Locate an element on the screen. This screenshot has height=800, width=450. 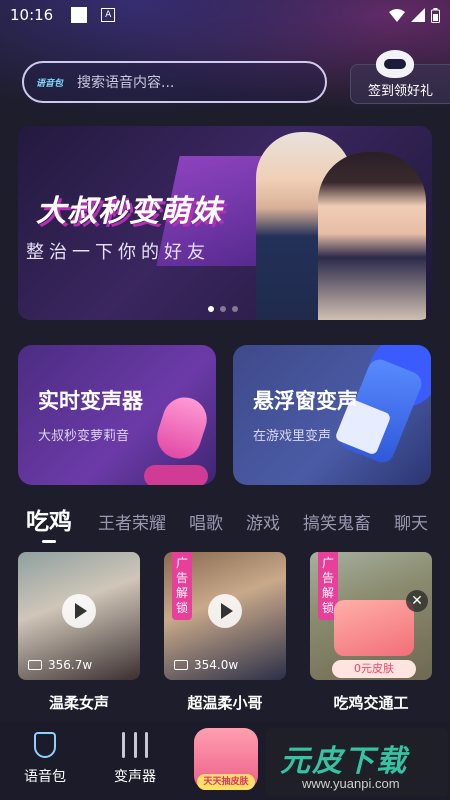
voice-pack-tag: 语音包 is located at coordinates (50, 83).